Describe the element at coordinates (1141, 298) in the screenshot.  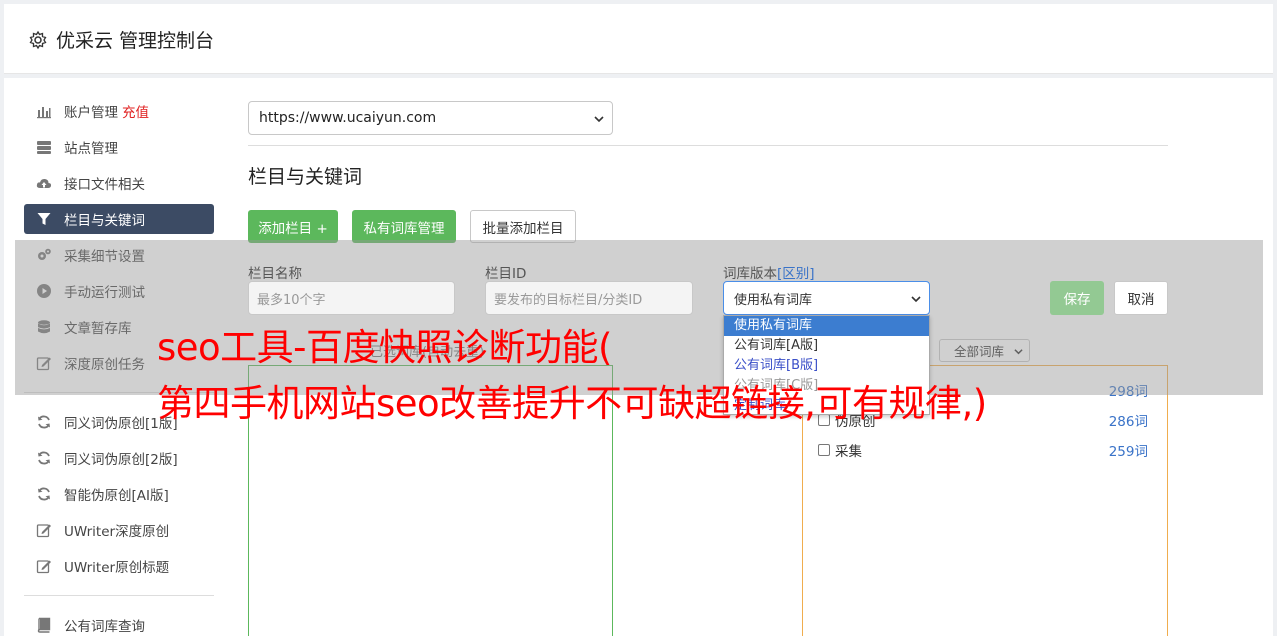
I see `cancel-button: 取消` at that location.